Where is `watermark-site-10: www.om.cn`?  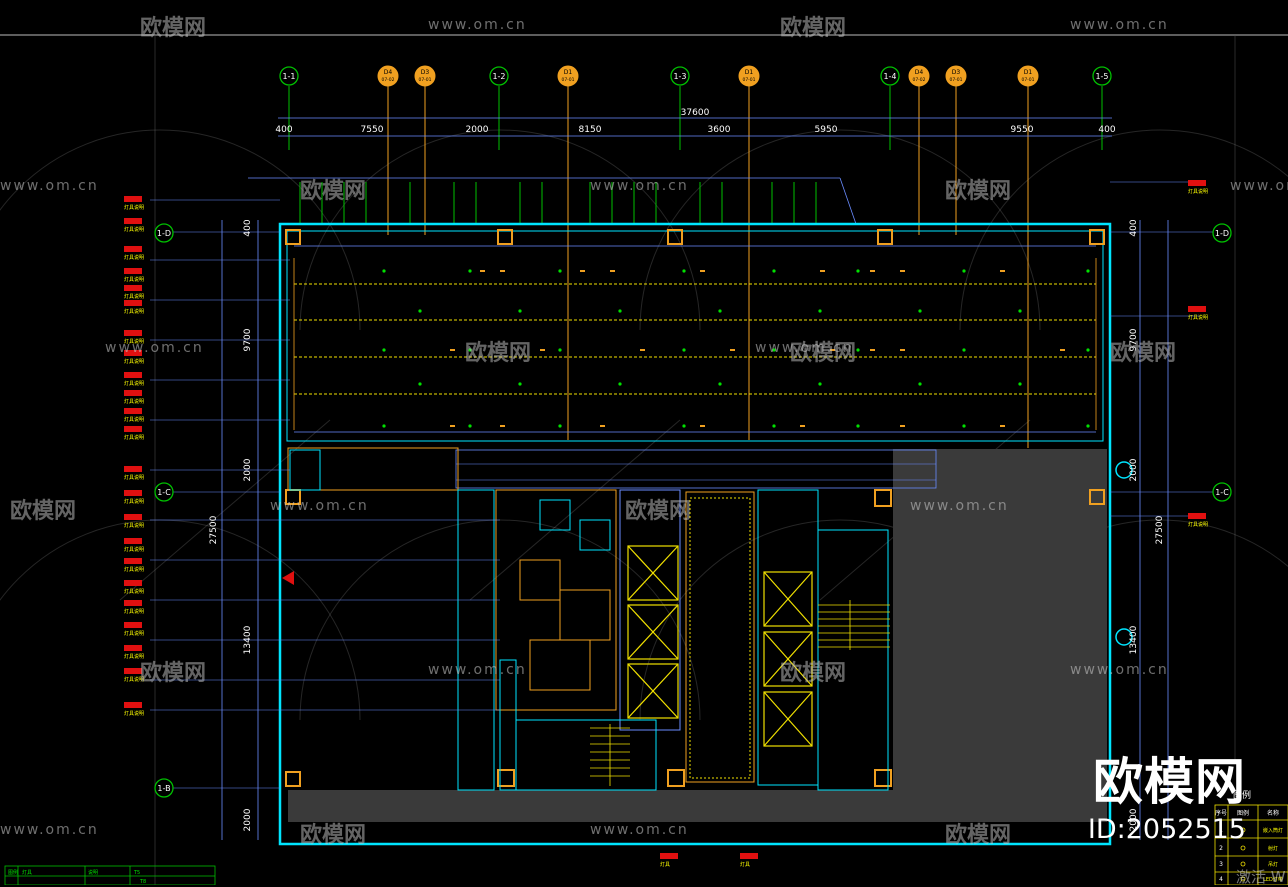 watermark-site-10: www.om.cn is located at coordinates (477, 670).